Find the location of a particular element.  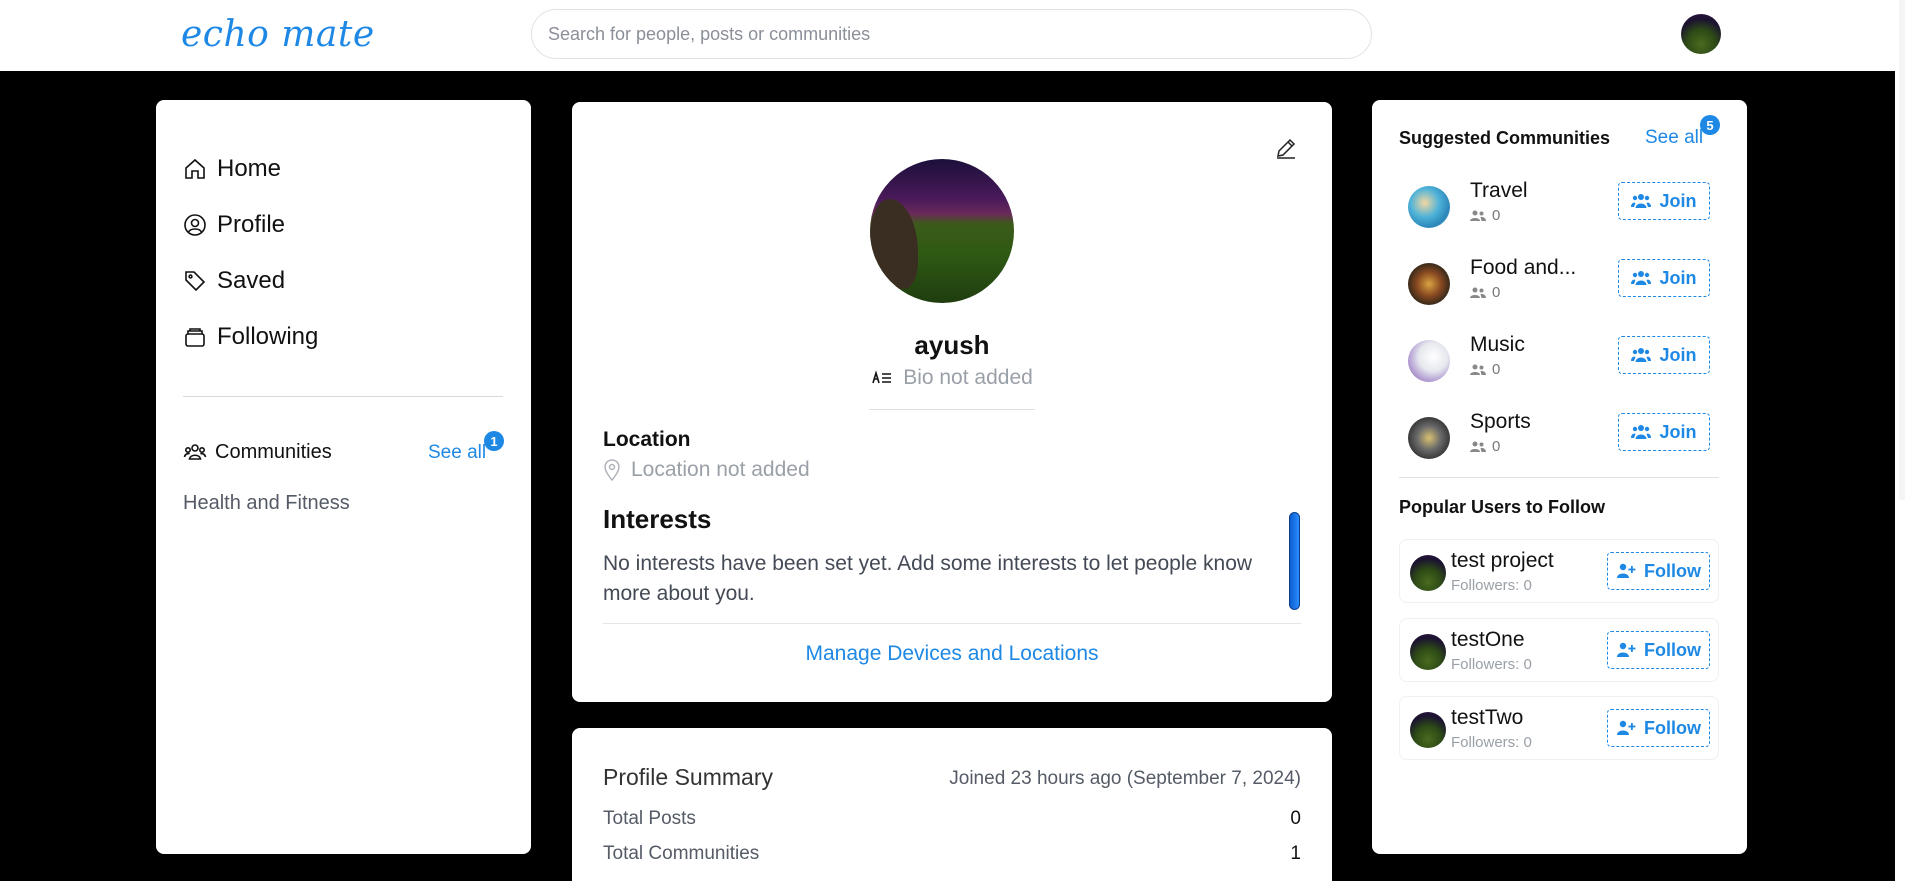

app-logo: echo mate is located at coordinates (278, 34).